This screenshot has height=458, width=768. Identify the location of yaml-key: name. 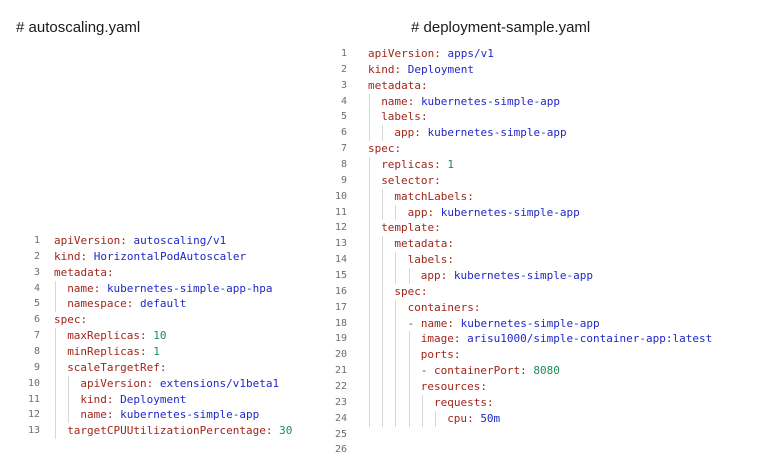
(394, 101).